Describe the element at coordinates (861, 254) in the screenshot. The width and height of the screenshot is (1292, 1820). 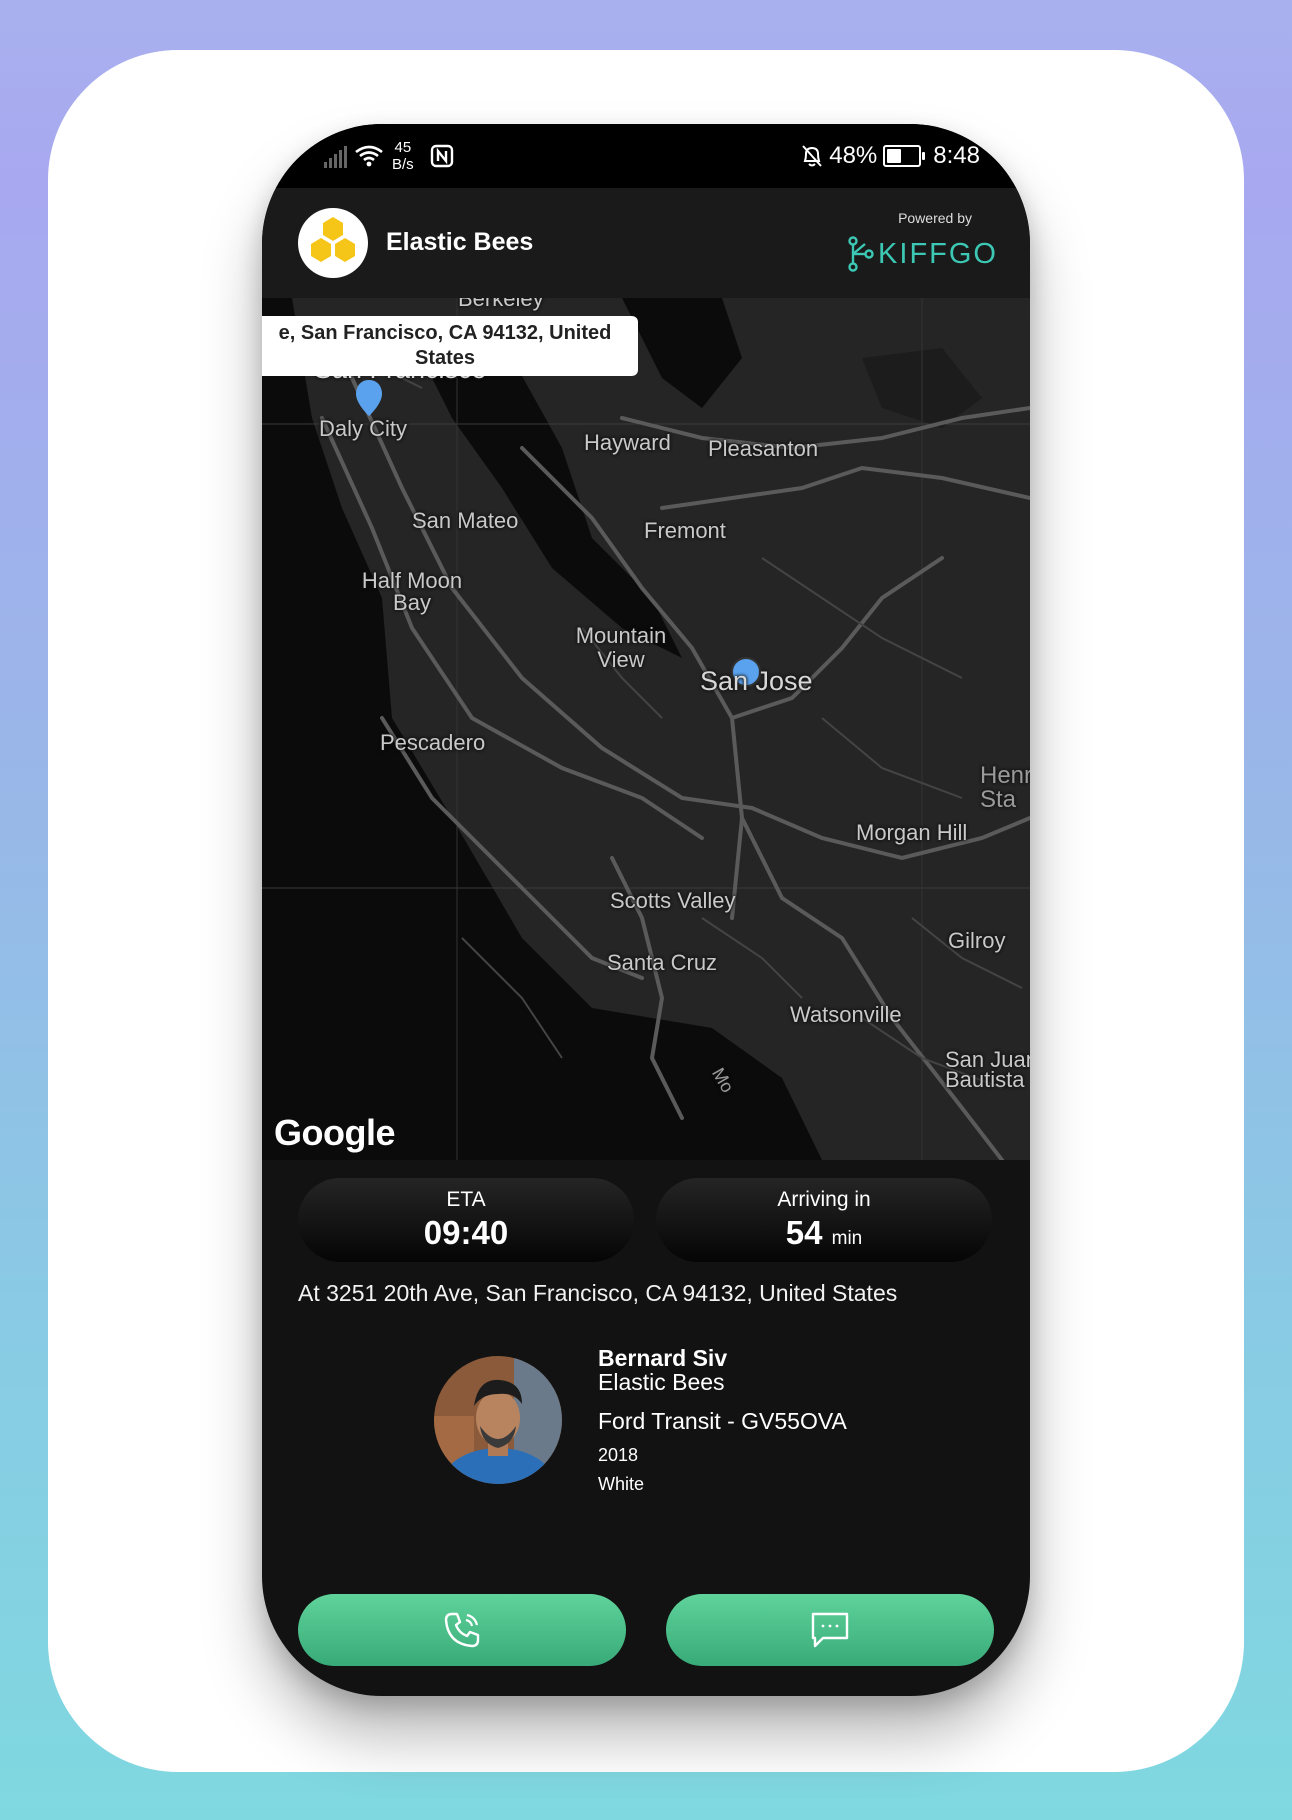
I see `kiffgo-mark-icon` at that location.